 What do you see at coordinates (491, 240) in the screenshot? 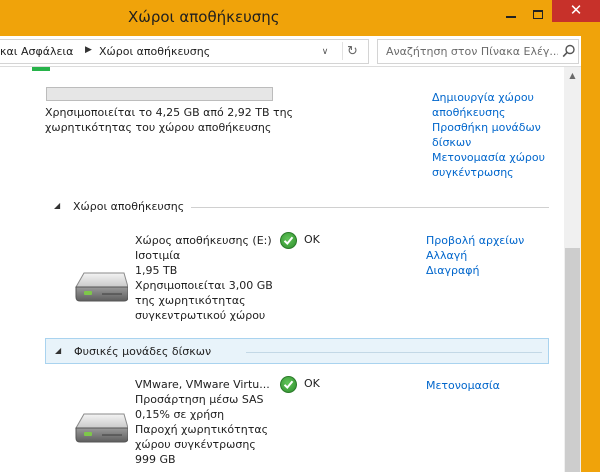
I see `view-files-link: Προβολή αρχείων` at bounding box center [491, 240].